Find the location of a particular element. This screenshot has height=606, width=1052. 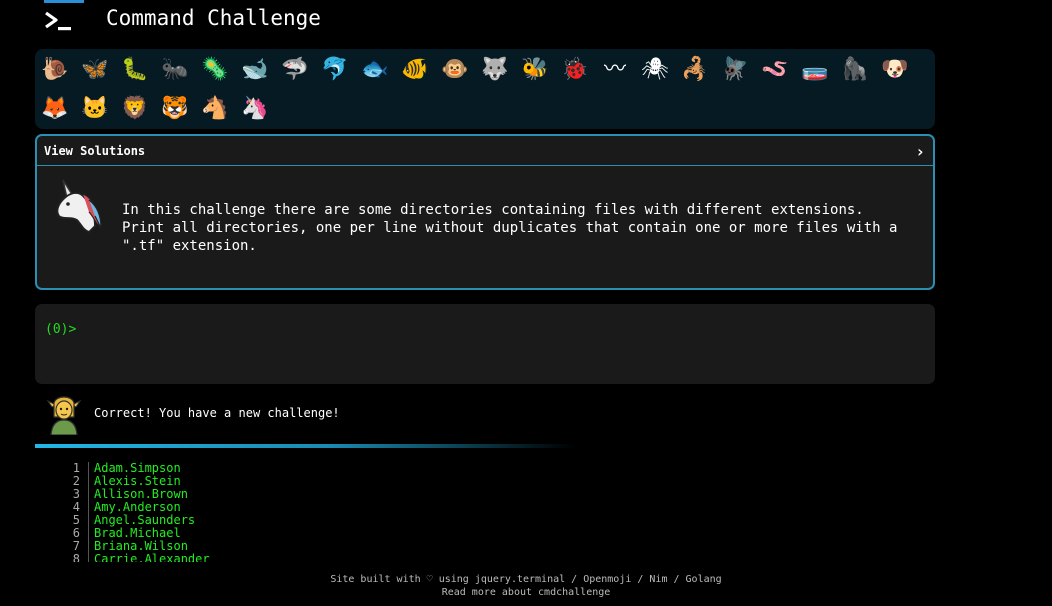

feedback-message: Correct! You have a new challenge! is located at coordinates (217, 413).